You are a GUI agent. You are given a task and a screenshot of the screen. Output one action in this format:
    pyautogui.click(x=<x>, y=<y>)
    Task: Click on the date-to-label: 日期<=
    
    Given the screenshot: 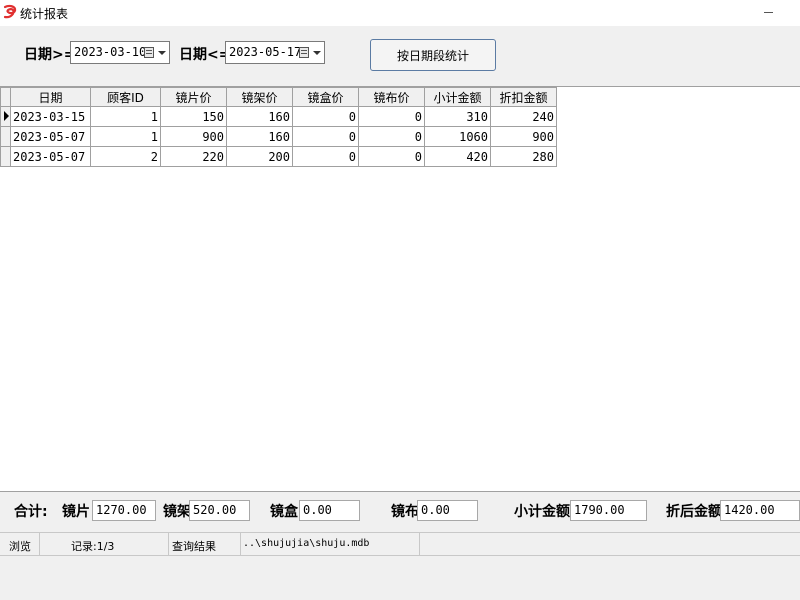 What is the action you would take?
    pyautogui.click(x=205, y=55)
    